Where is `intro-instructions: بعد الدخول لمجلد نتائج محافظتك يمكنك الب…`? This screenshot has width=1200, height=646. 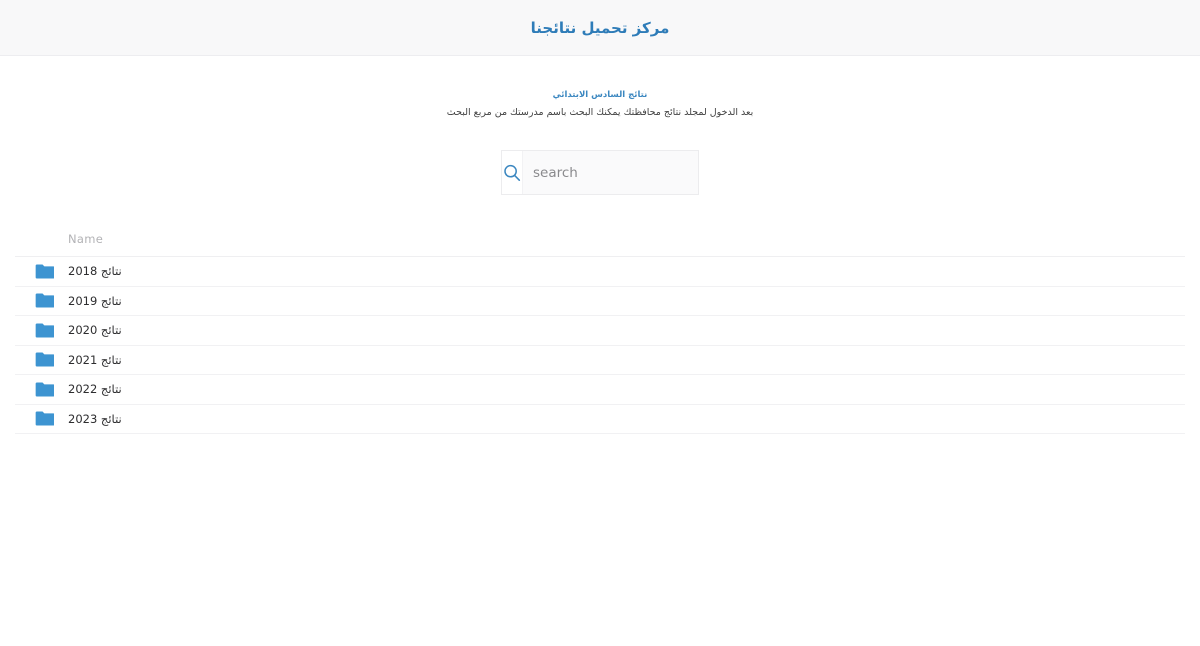 intro-instructions: بعد الدخول لمجلد نتائج محافظتك يمكنك الب… is located at coordinates (600, 112).